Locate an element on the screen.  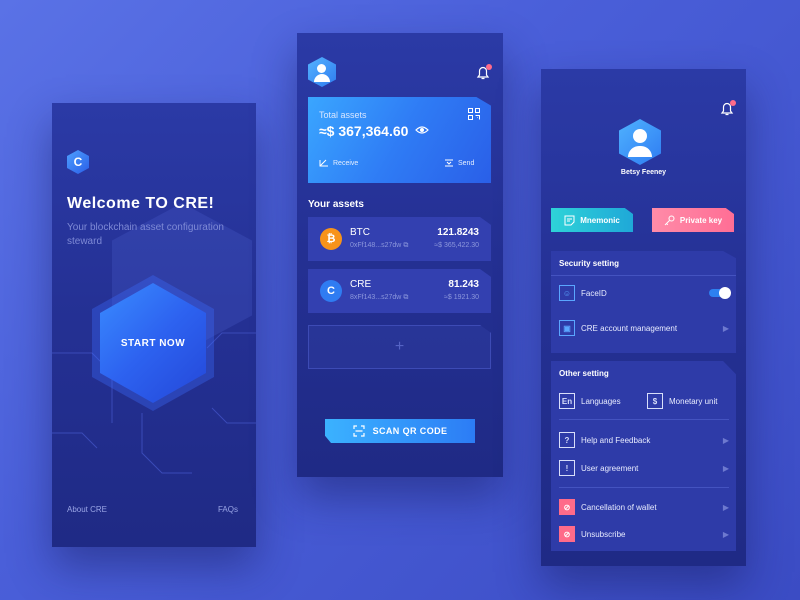
scan-qr-code-button: SCAN QR CODE is located at coordinates (400, 431).